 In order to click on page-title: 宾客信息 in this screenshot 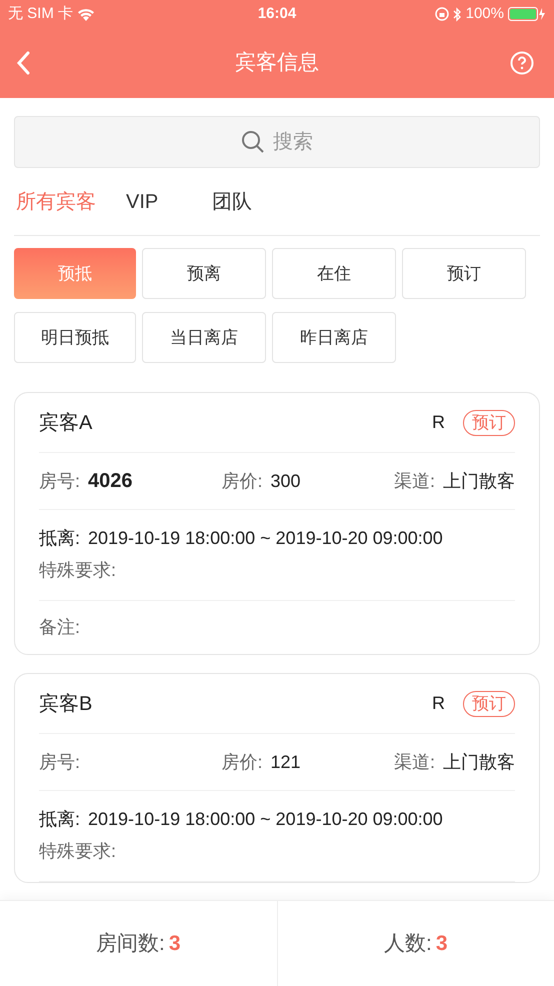, I will do `click(277, 63)`.